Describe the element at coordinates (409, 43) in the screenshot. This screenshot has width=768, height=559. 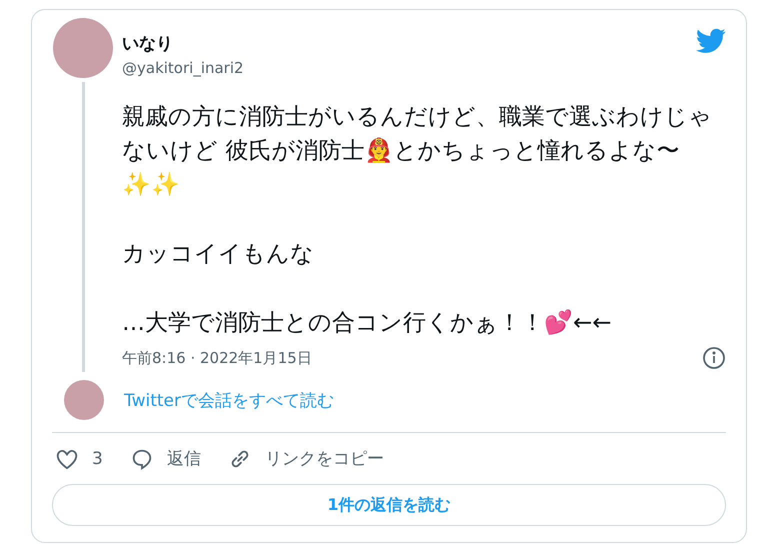
I see `author-name: いなり` at that location.